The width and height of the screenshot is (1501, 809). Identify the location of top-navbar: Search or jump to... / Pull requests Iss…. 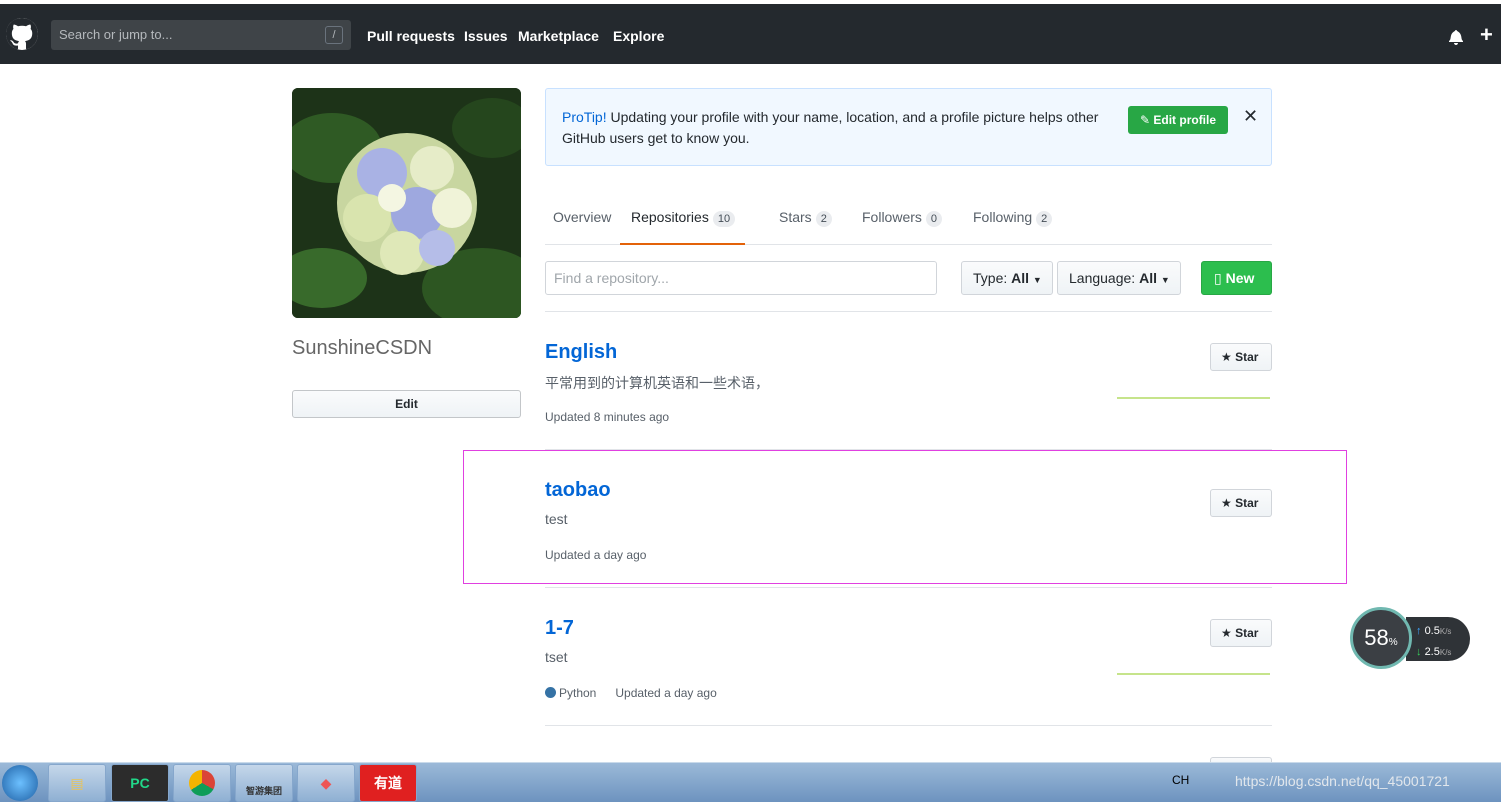
(750, 32).